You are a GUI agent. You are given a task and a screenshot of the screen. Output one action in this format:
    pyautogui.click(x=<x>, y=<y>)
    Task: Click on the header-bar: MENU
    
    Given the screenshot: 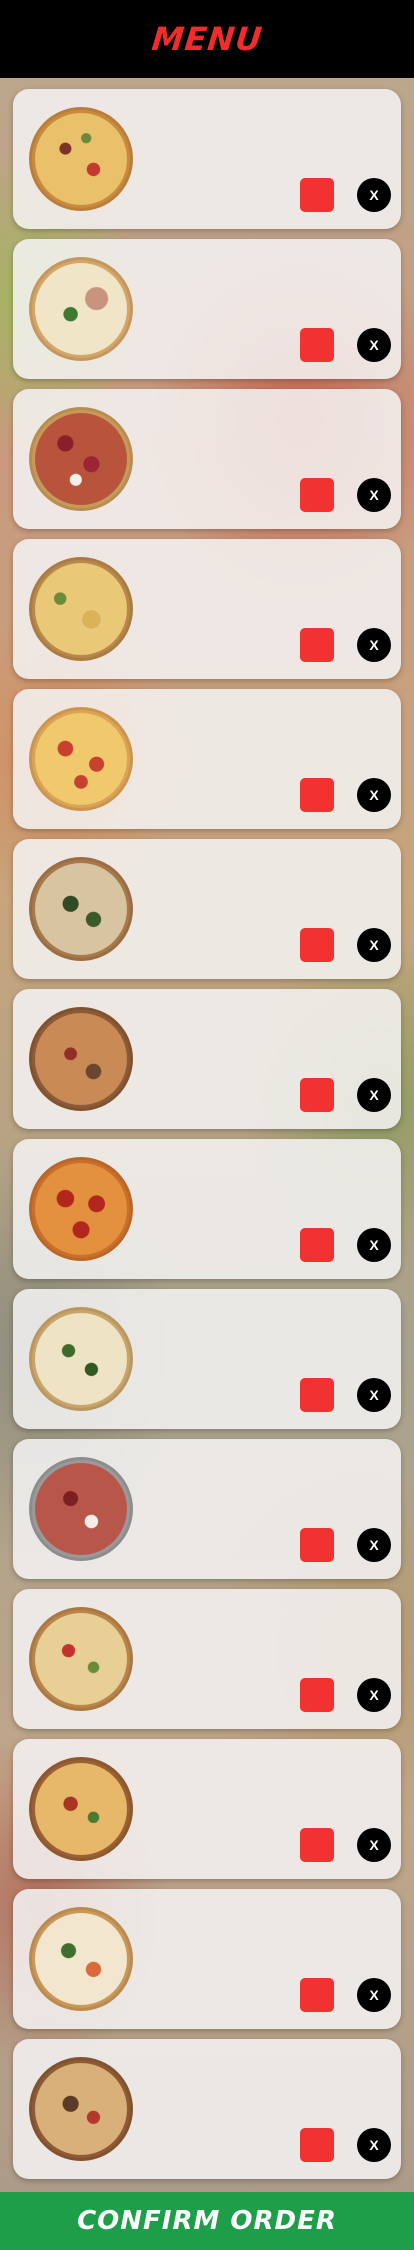 What is the action you would take?
    pyautogui.click(x=207, y=39)
    